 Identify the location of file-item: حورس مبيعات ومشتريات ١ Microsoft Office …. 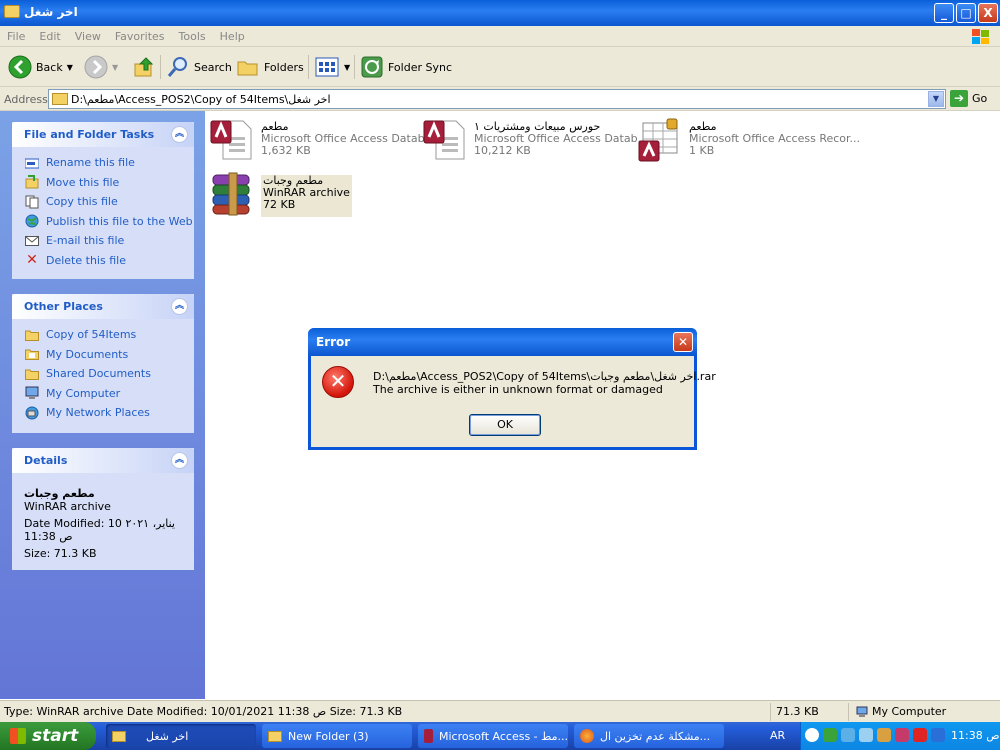
(535, 139).